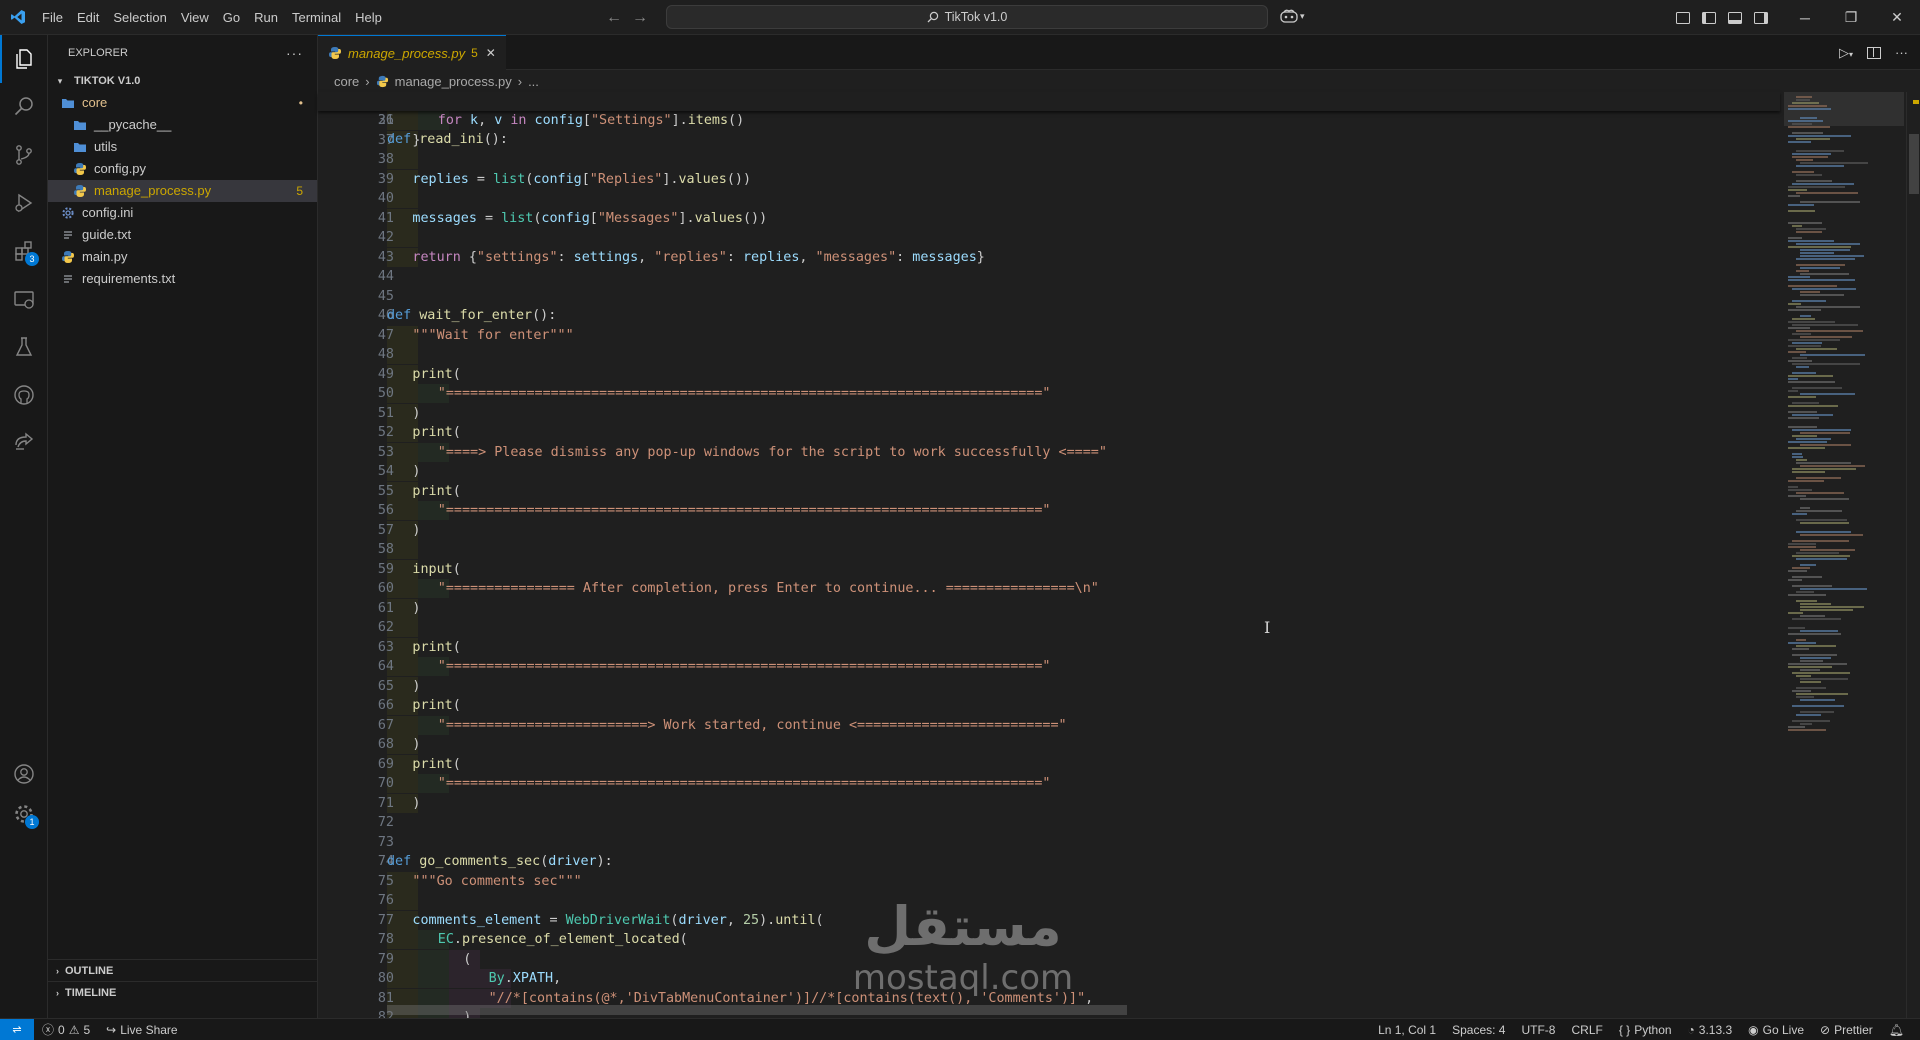 The image size is (1920, 1040). Describe the element at coordinates (68, 103) in the screenshot. I see `folder-icon` at that location.